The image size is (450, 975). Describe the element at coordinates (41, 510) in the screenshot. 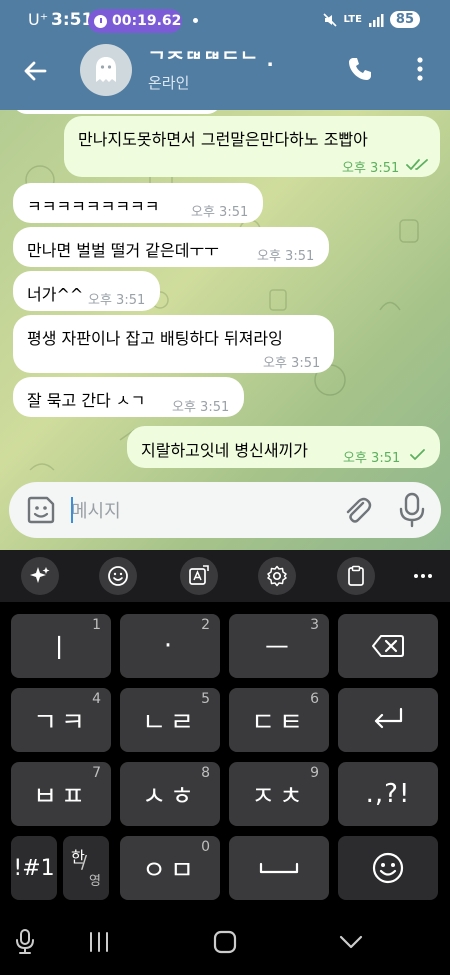

I see `emoji-sticker-icon` at that location.